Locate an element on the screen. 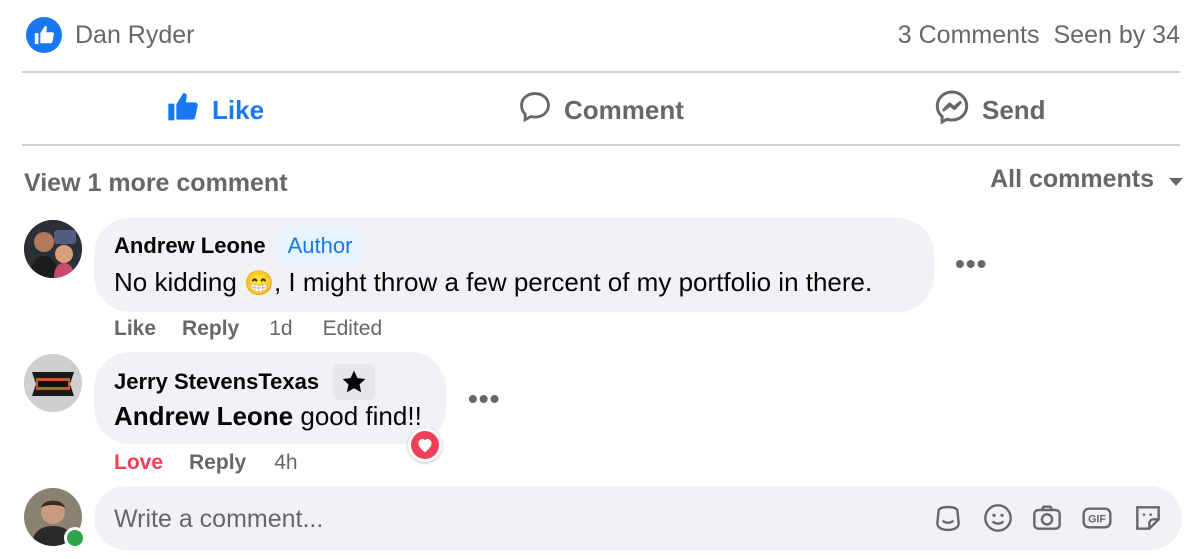 The image size is (1200, 559). comment-author-name: Andrew Leone is located at coordinates (190, 246).